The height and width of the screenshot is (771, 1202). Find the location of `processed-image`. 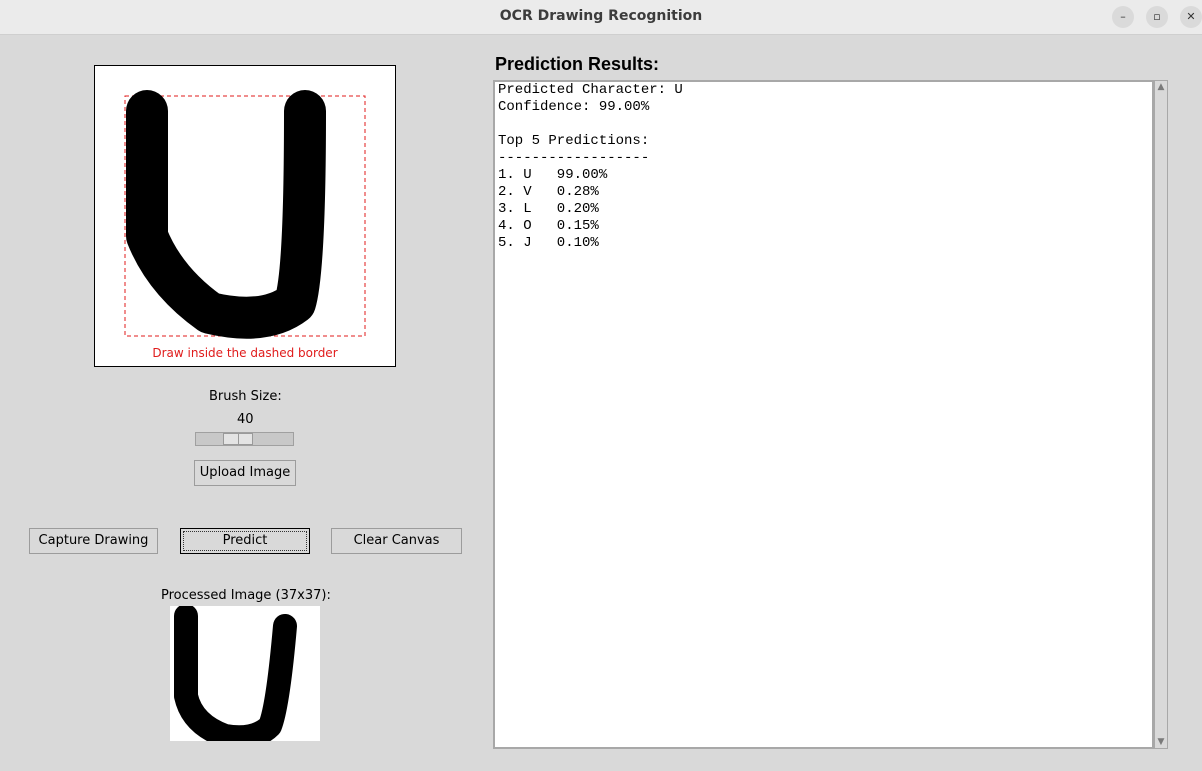

processed-image is located at coordinates (245, 673).